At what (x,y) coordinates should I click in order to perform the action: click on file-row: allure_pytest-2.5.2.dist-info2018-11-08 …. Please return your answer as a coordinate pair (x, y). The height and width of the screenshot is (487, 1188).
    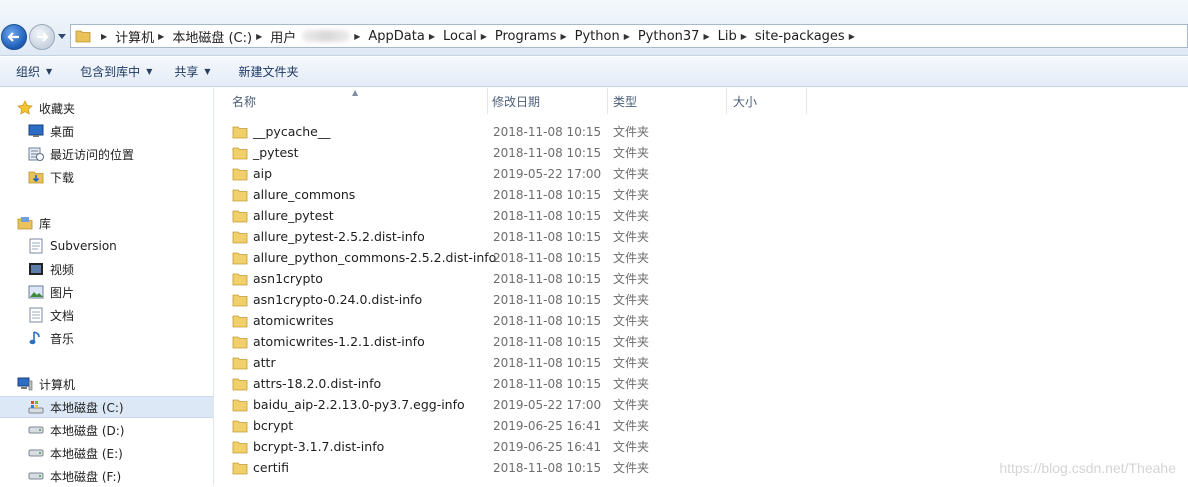
    Looking at the image, I should click on (452, 236).